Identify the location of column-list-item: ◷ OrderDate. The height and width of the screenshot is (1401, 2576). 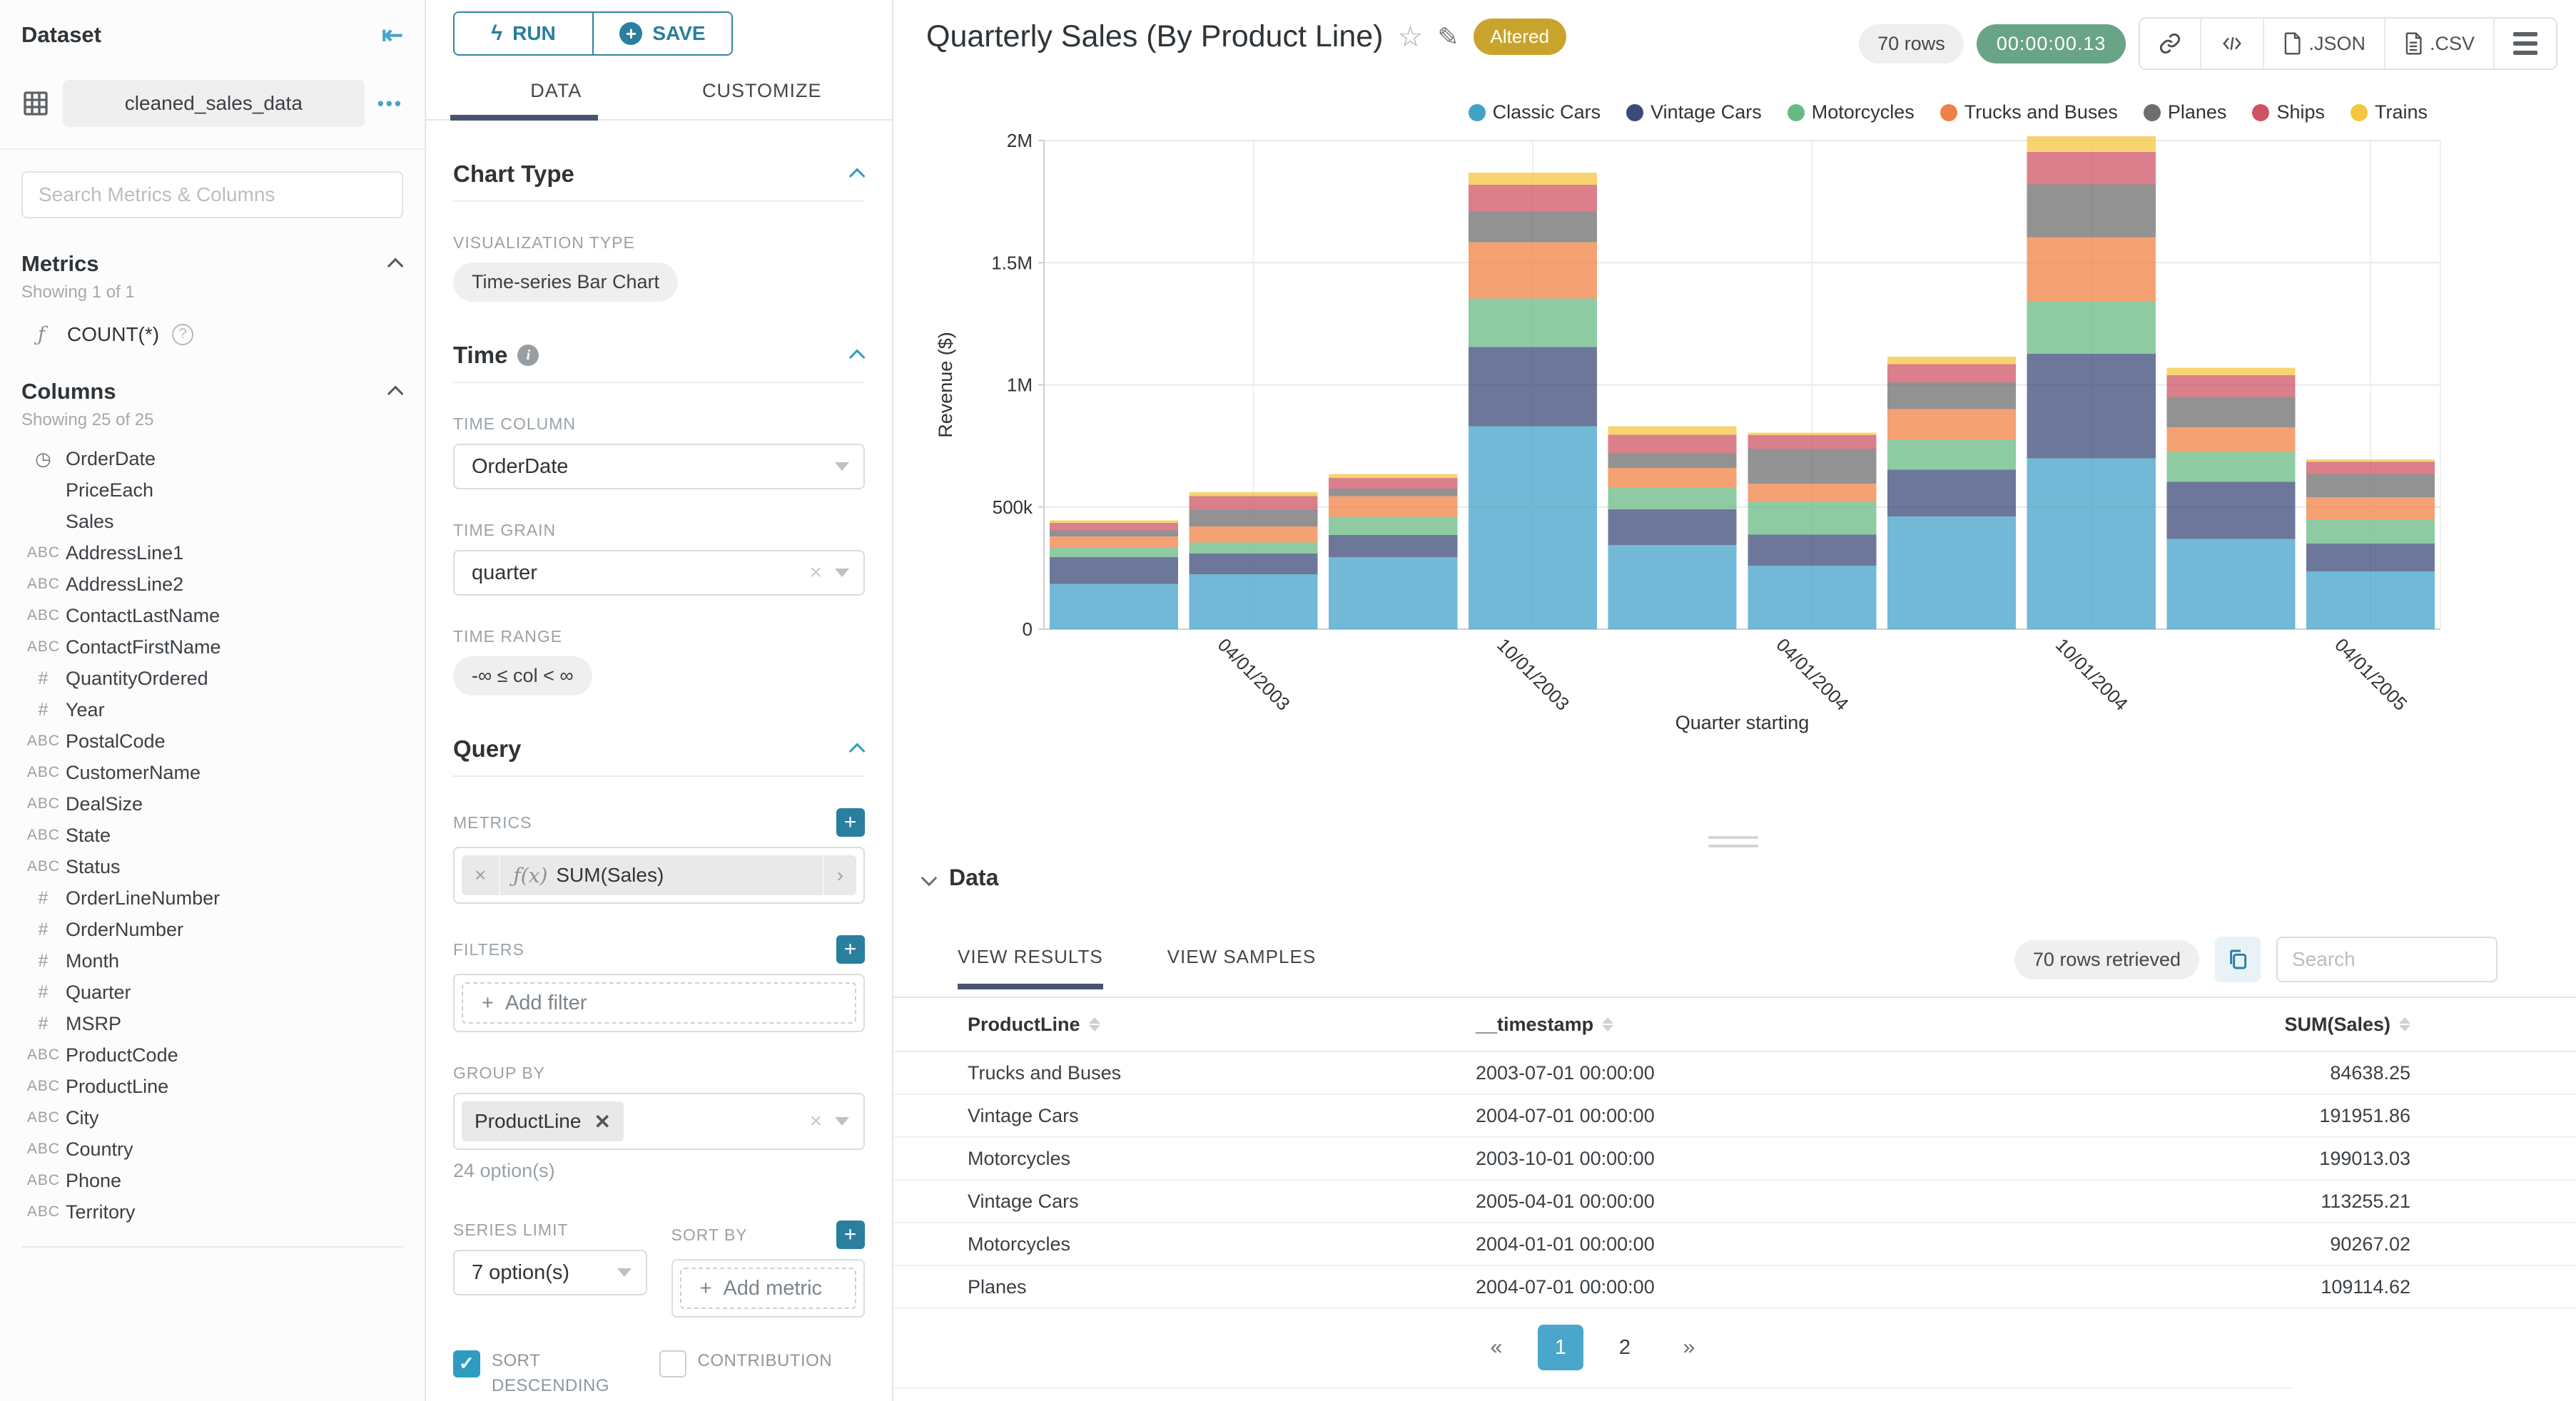
(212, 458).